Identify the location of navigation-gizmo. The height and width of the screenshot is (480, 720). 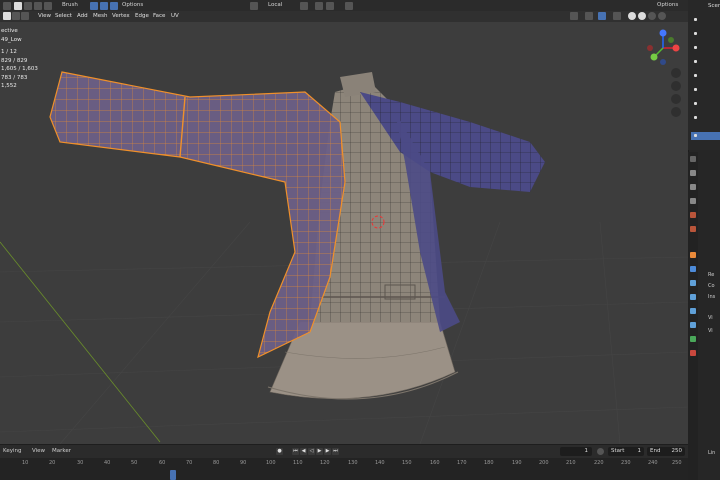
(663, 48).